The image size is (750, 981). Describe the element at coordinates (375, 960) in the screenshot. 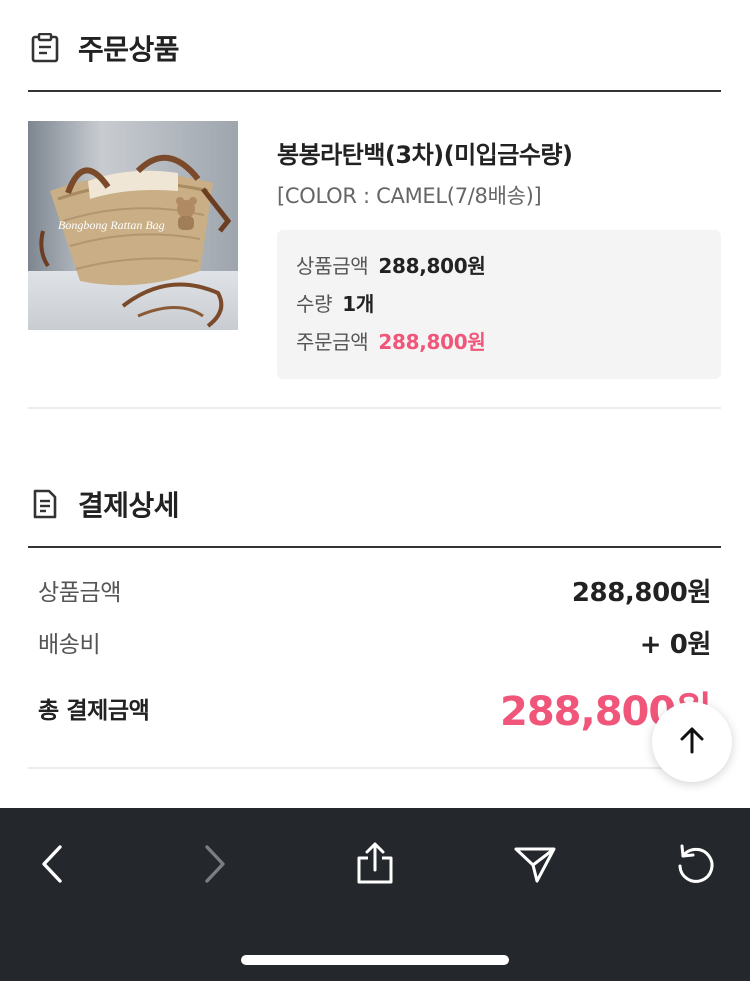

I see `home-indicator` at that location.